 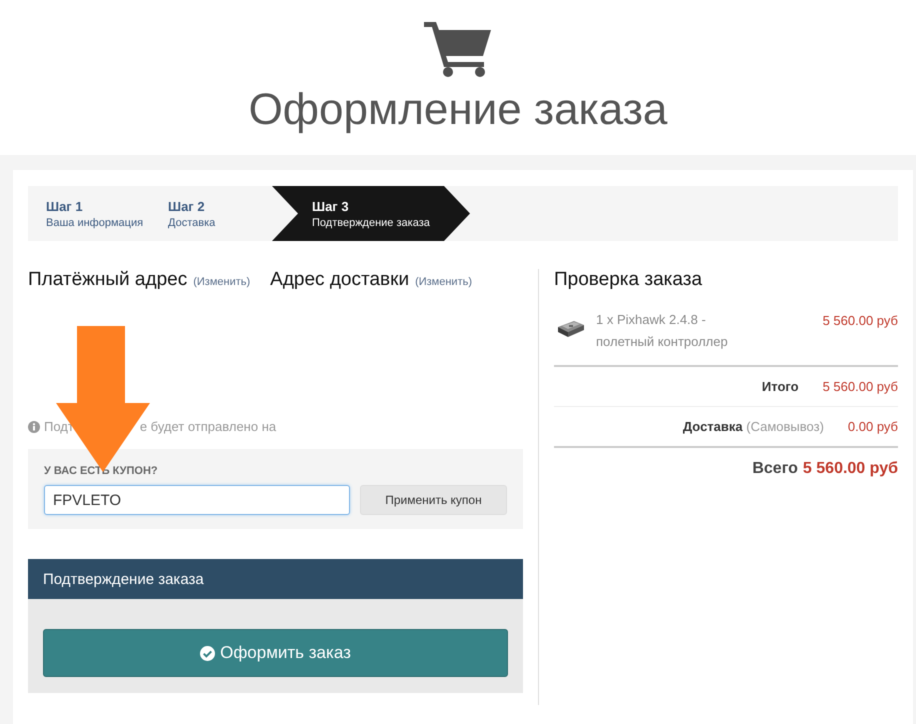 What do you see at coordinates (860, 386) in the screenshot?
I see `subtotal-value: 5 560.00 руб` at bounding box center [860, 386].